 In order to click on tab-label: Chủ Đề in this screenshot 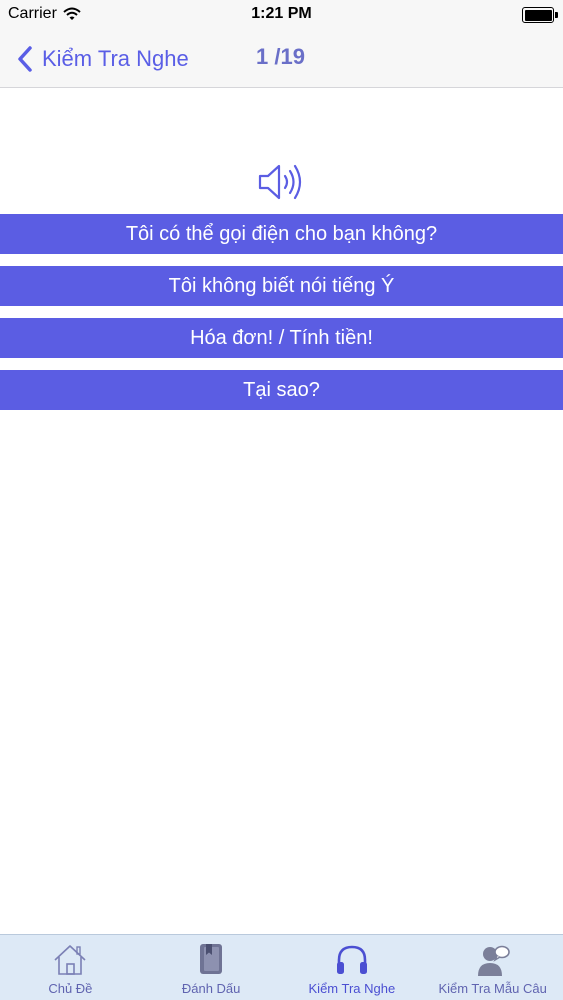, I will do `click(70, 988)`.